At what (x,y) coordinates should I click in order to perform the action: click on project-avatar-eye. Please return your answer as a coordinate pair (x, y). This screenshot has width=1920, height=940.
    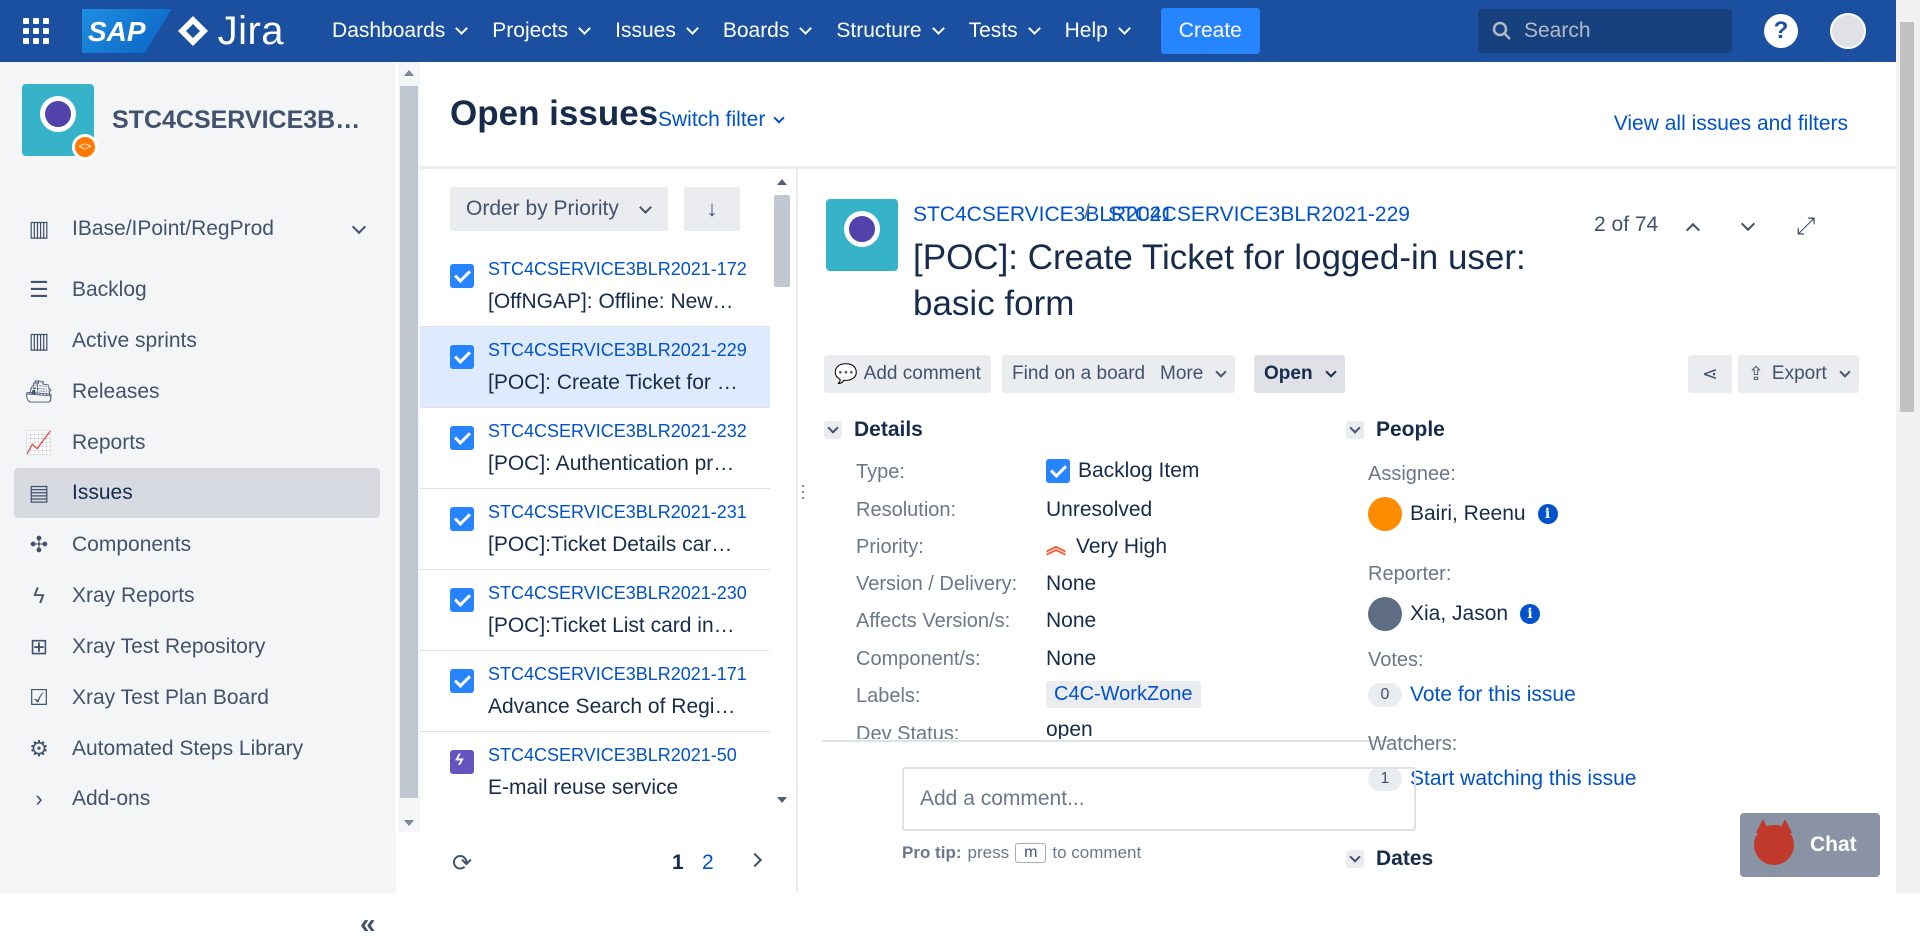
    Looking at the image, I should click on (862, 229).